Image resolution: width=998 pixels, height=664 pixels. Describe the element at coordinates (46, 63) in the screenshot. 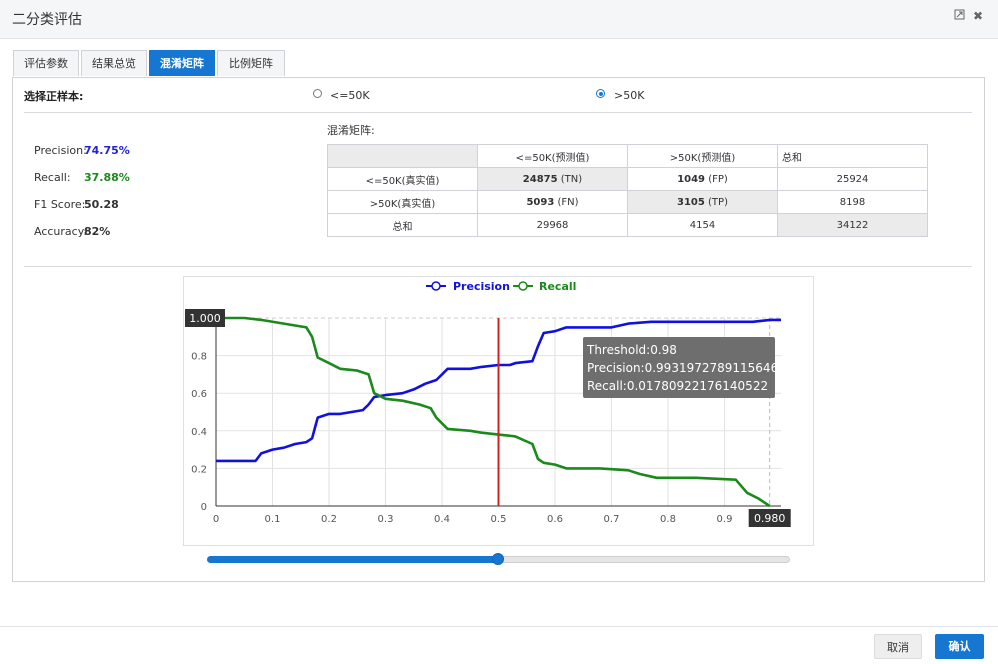

I see `tab-eval-params: 评估参数` at that location.